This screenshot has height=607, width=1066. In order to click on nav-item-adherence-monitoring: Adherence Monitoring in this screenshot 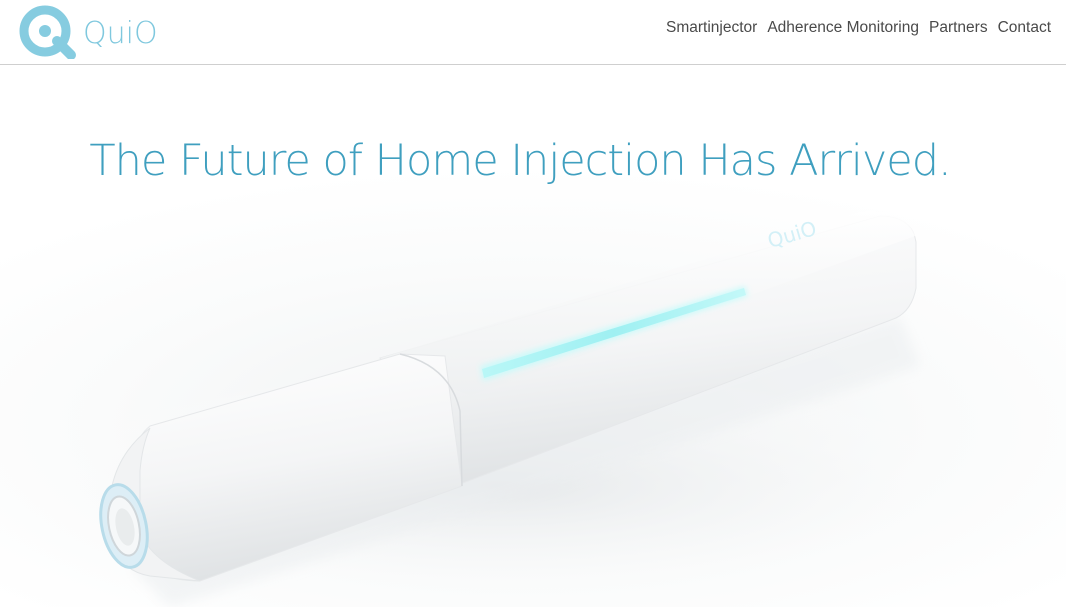, I will do `click(843, 28)`.